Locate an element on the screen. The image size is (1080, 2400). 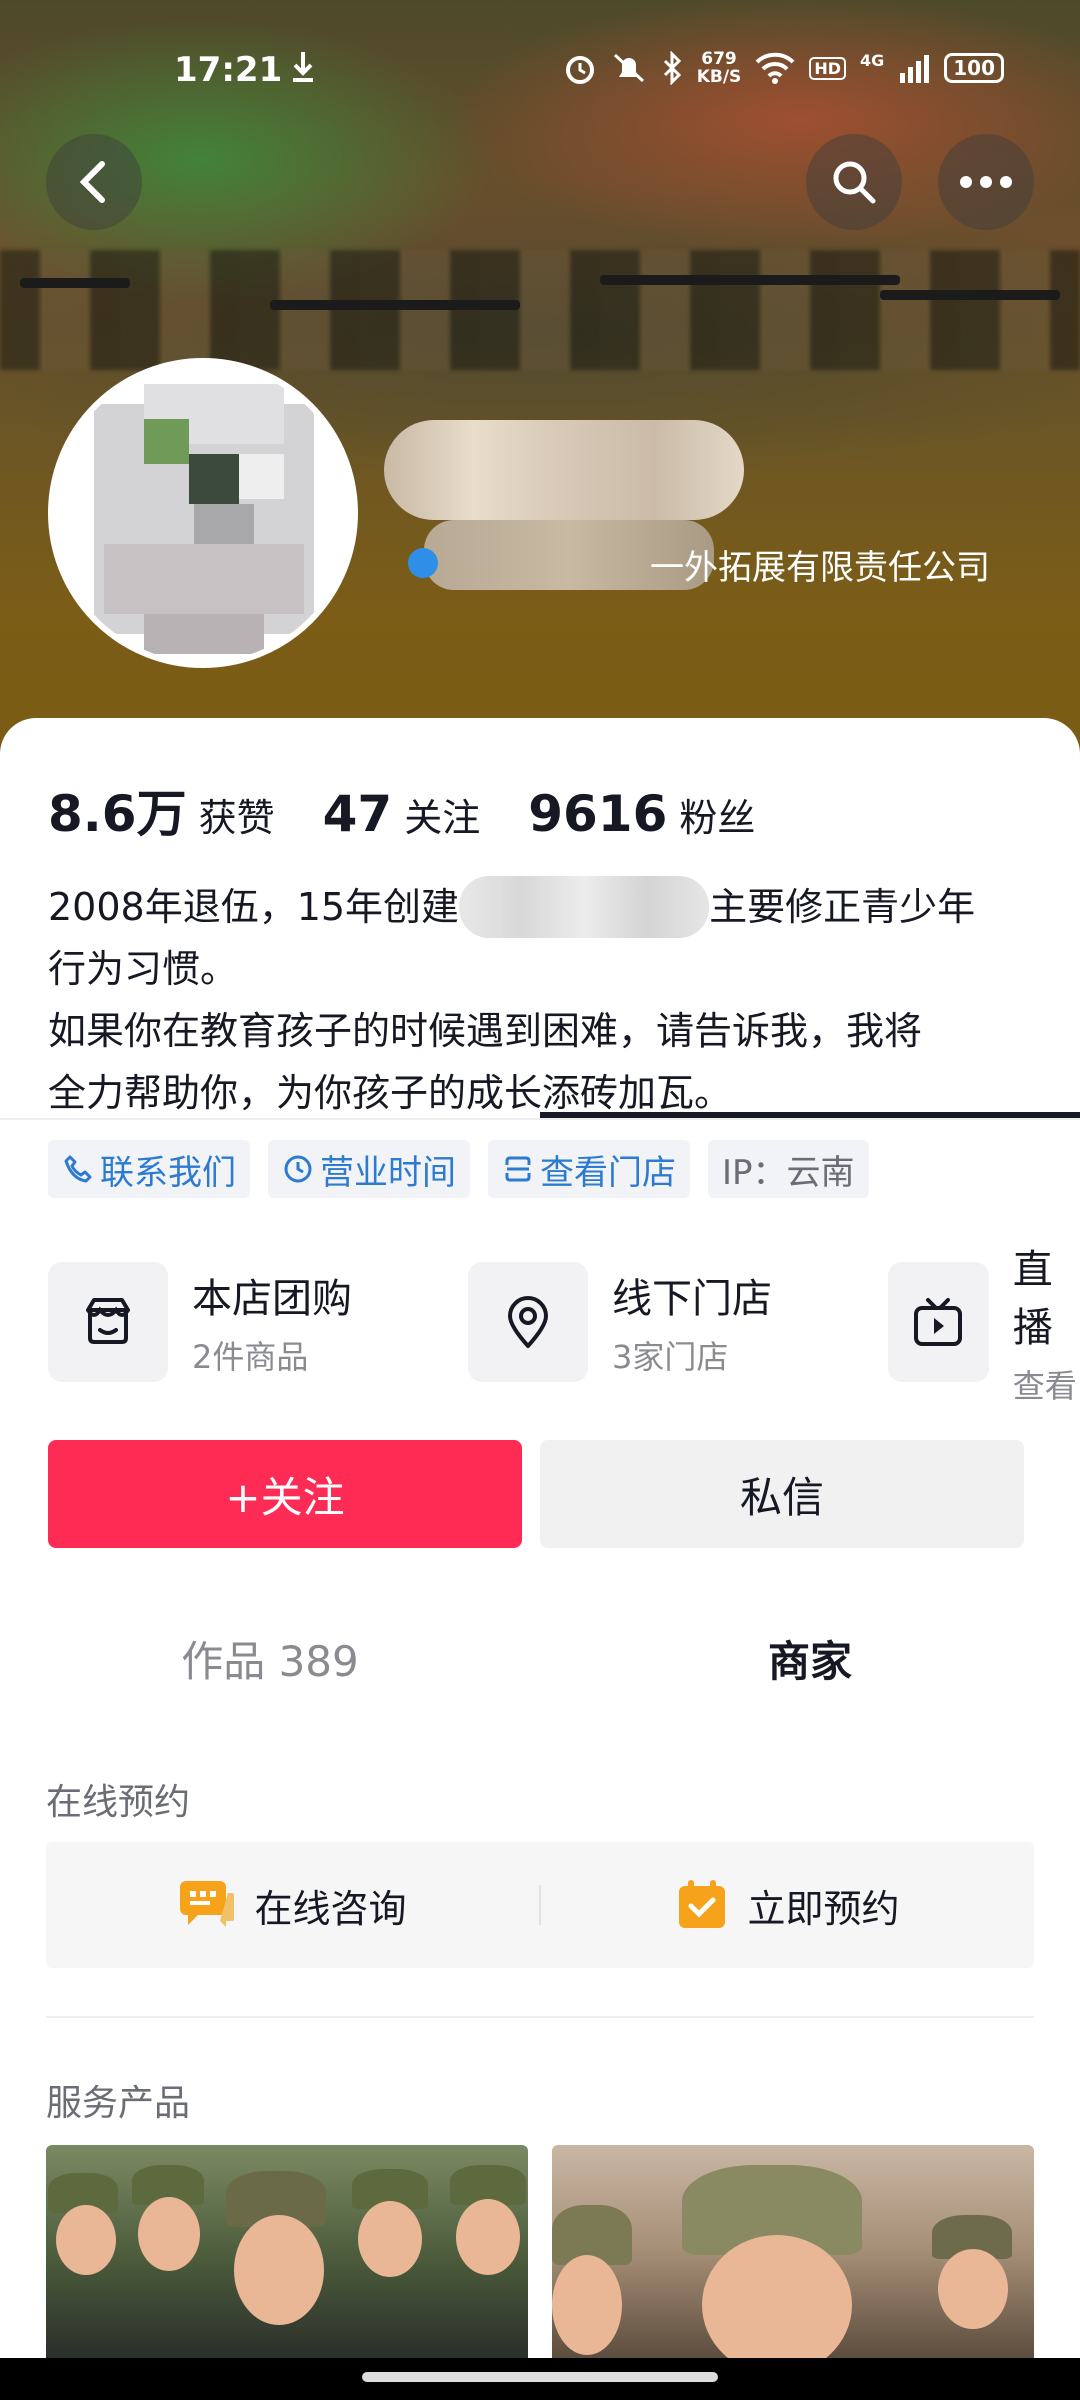
back-button is located at coordinates (94, 182).